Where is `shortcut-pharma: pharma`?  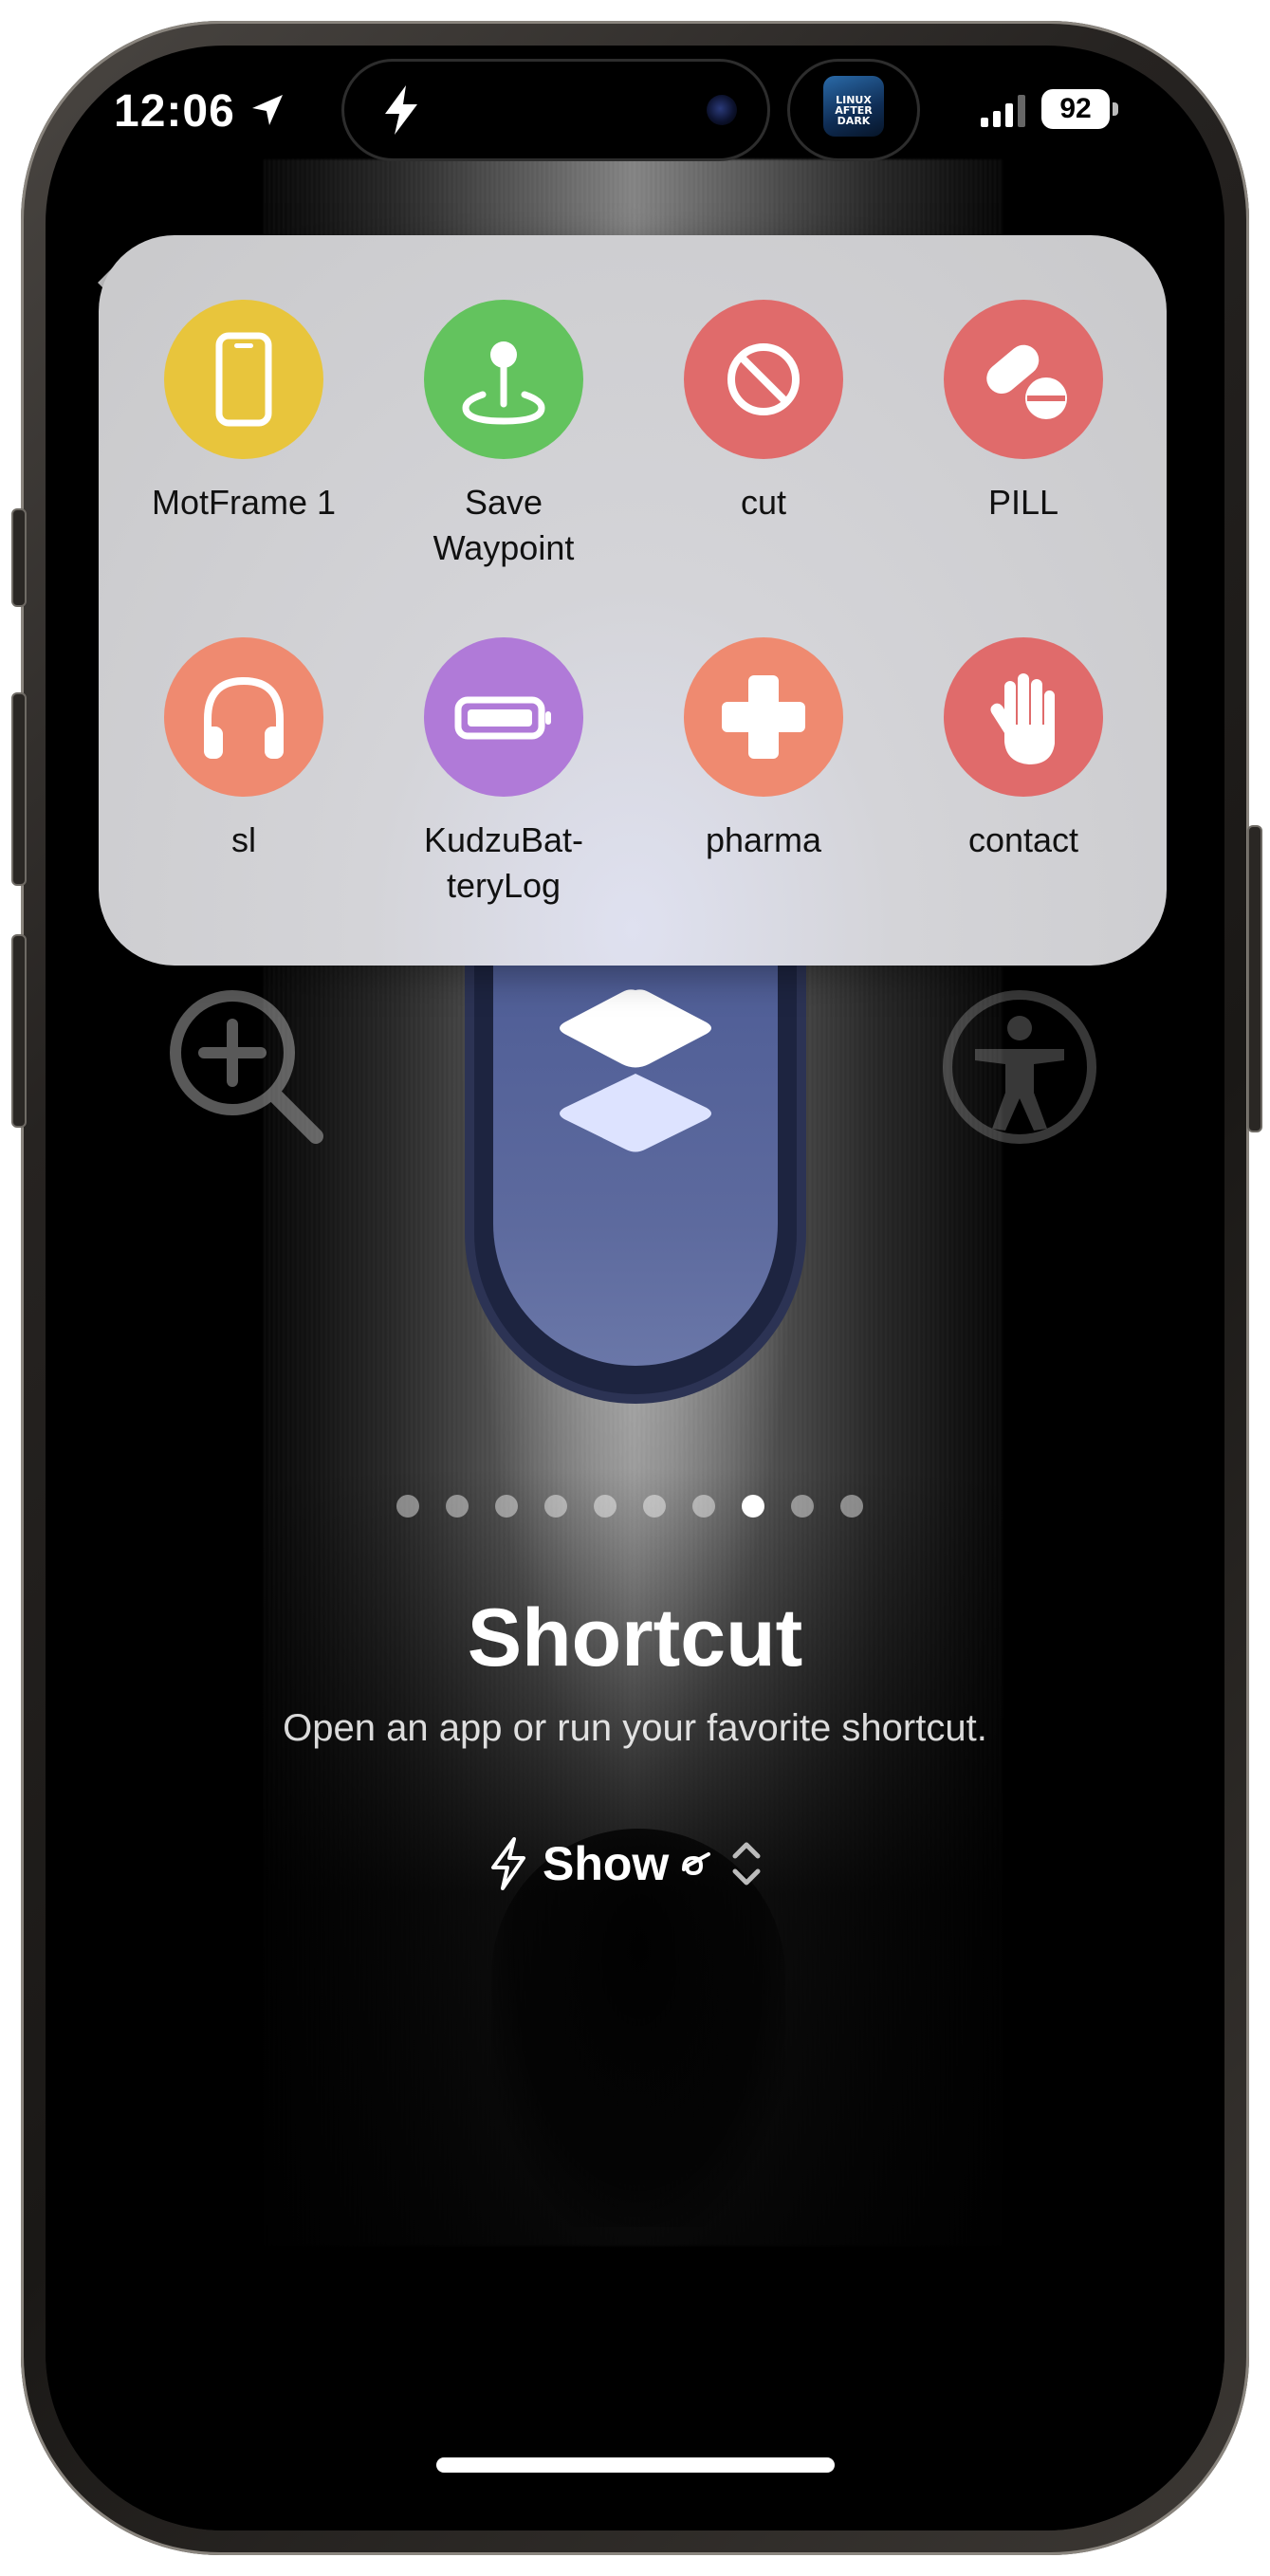 shortcut-pharma: pharma is located at coordinates (763, 750).